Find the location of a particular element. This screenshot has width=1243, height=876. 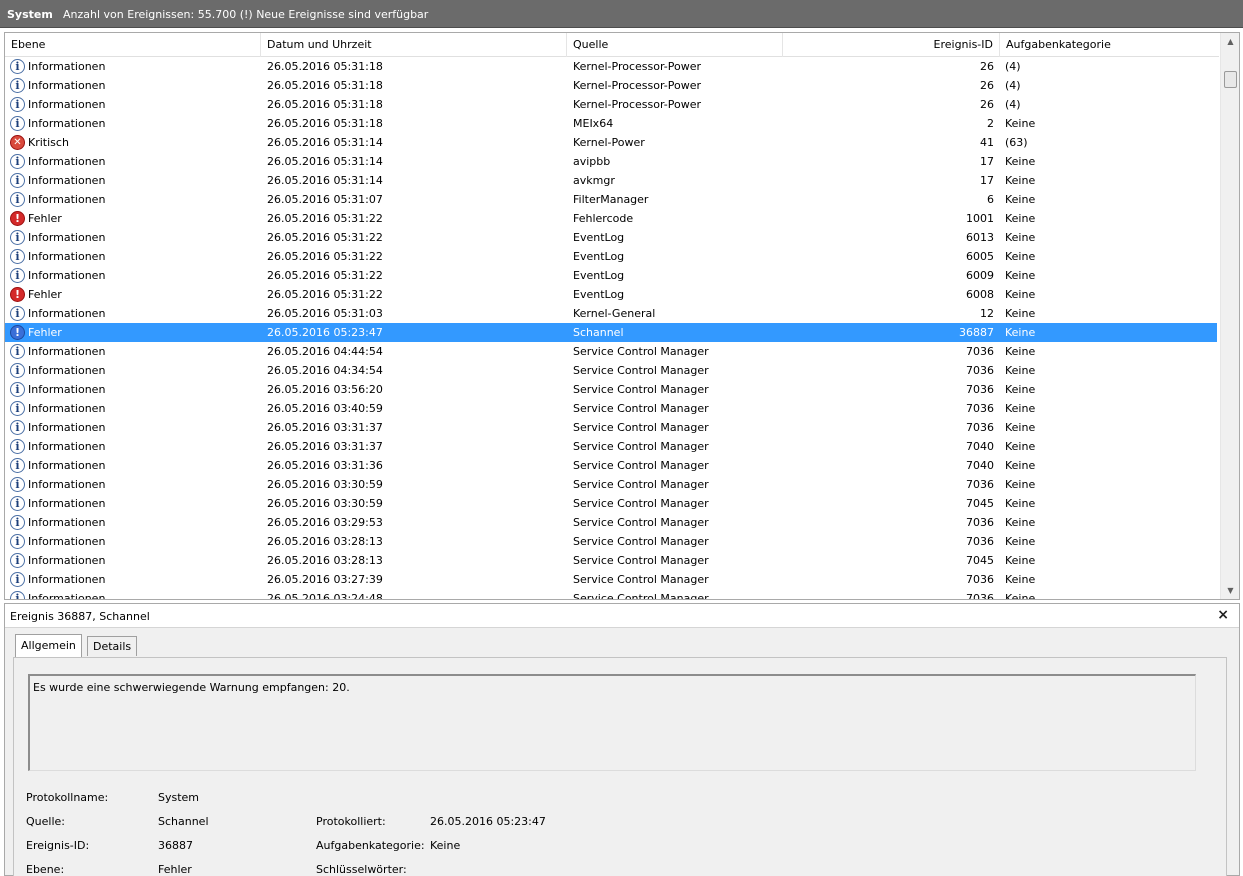

cell-event-id: 6013 is located at coordinates (980, 237).